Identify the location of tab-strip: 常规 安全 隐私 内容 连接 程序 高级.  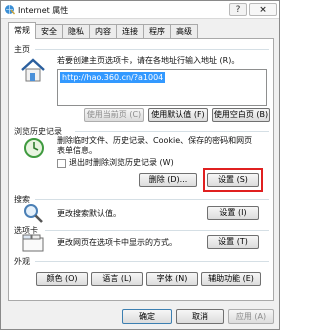
(103, 30).